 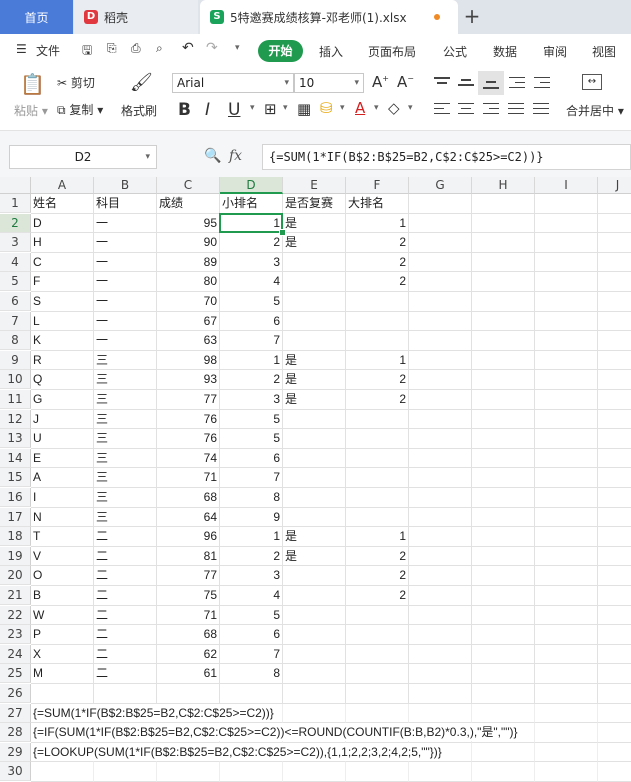 What do you see at coordinates (15, 321) in the screenshot?
I see `row-header: 7` at bounding box center [15, 321].